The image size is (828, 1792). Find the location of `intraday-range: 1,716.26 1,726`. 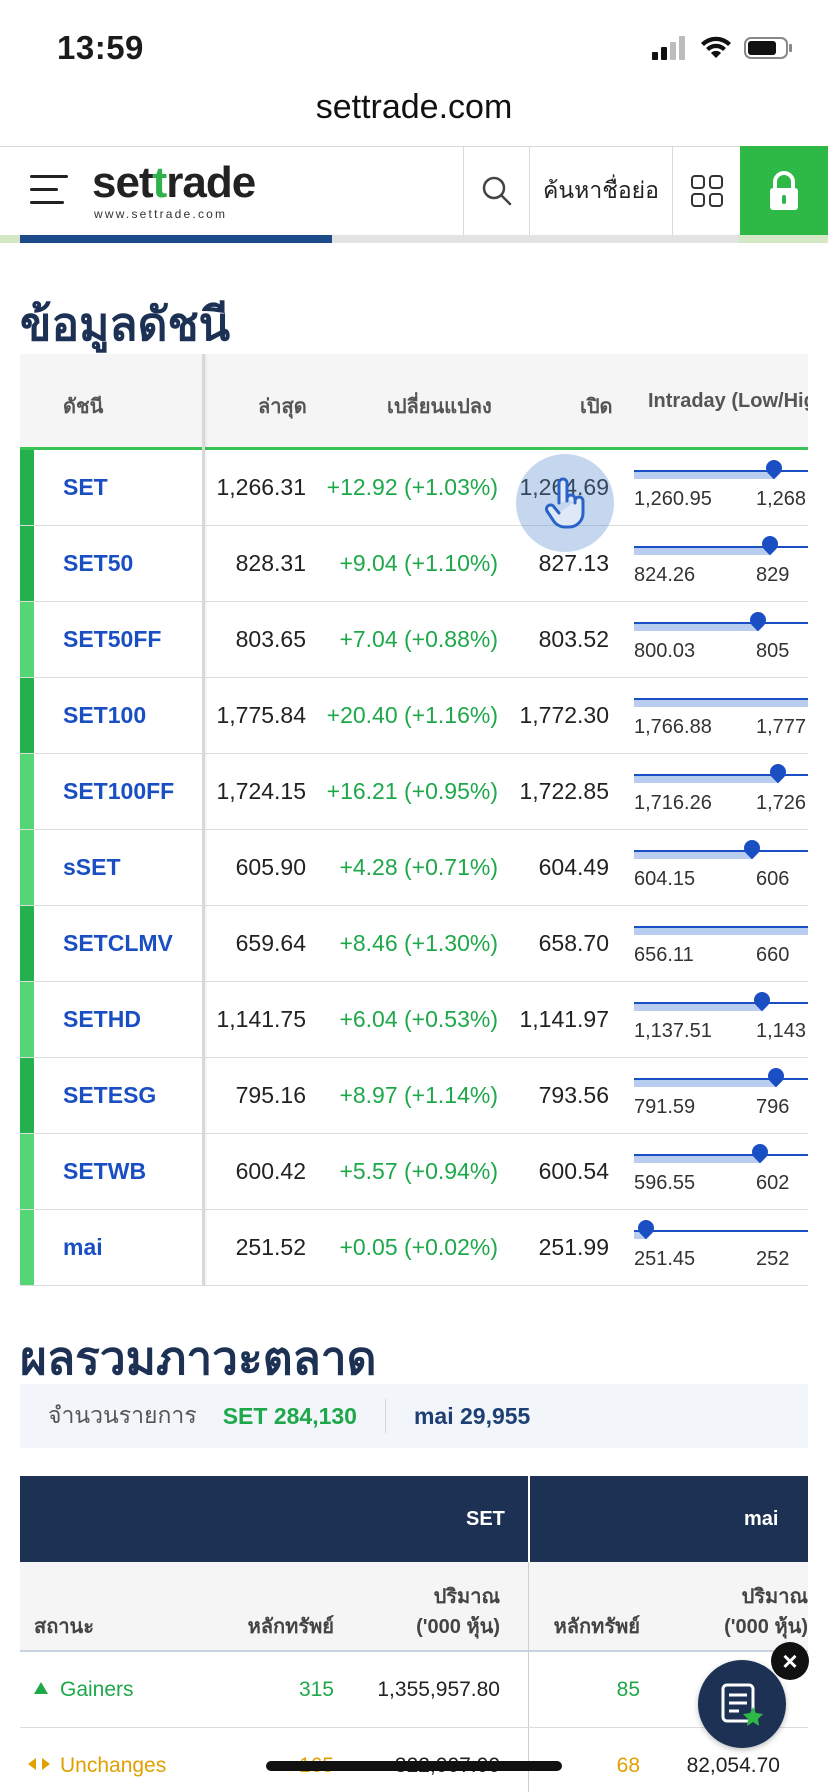

intraday-range: 1,716.26 1,726 is located at coordinates (721, 789).